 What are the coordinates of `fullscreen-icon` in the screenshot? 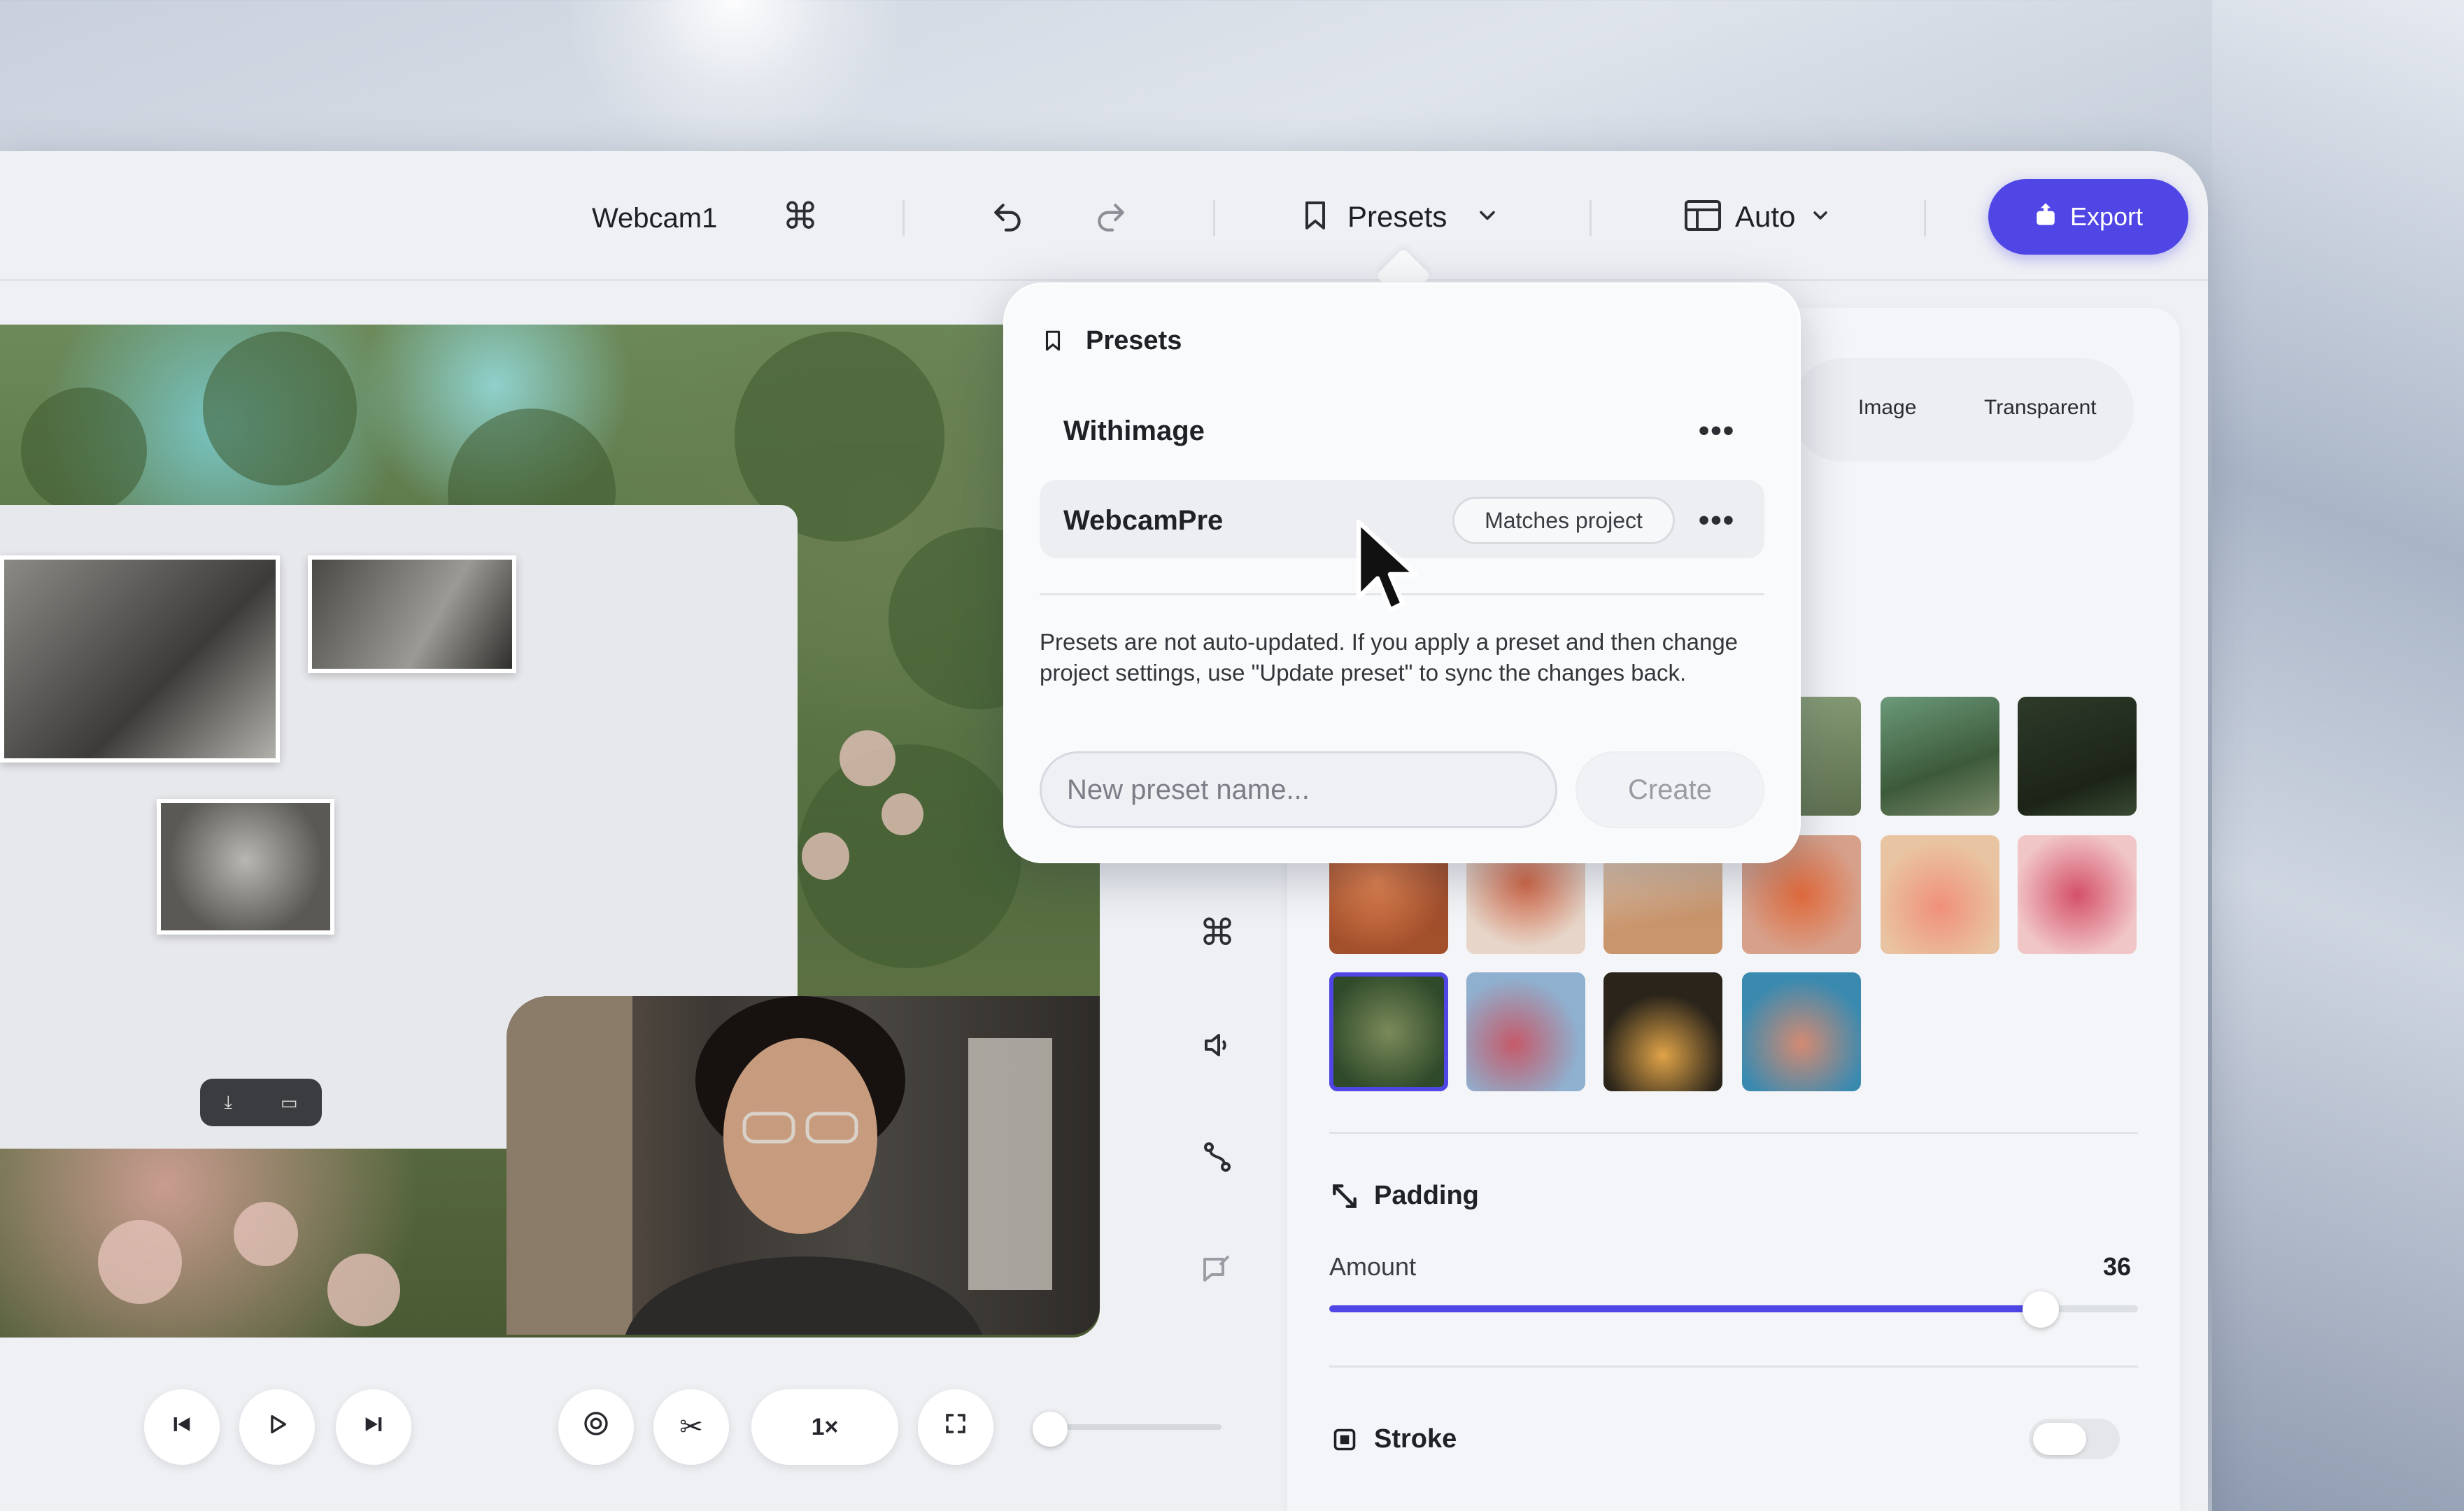 It's located at (955, 1427).